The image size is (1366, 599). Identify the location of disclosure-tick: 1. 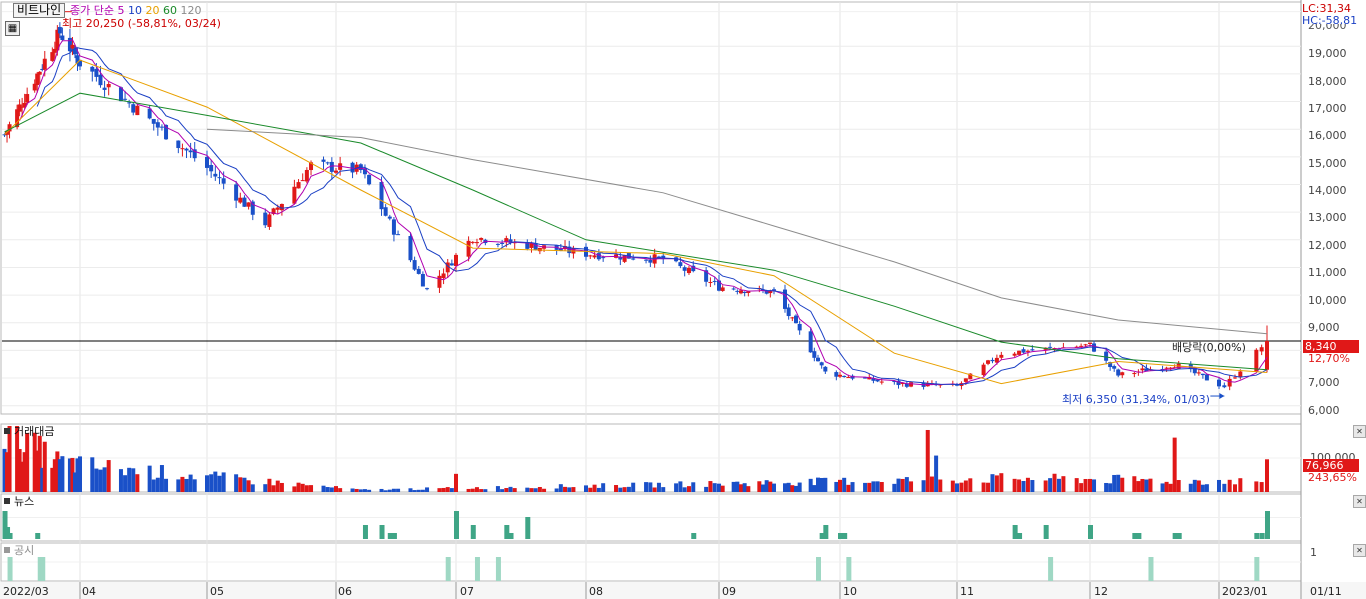
(1313, 552).